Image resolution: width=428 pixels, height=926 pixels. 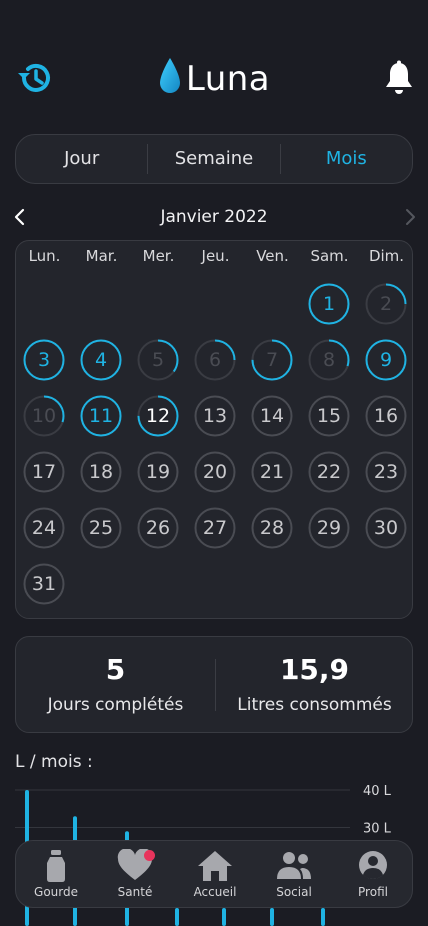 I want to click on bottle-icon, so click(x=56, y=866).